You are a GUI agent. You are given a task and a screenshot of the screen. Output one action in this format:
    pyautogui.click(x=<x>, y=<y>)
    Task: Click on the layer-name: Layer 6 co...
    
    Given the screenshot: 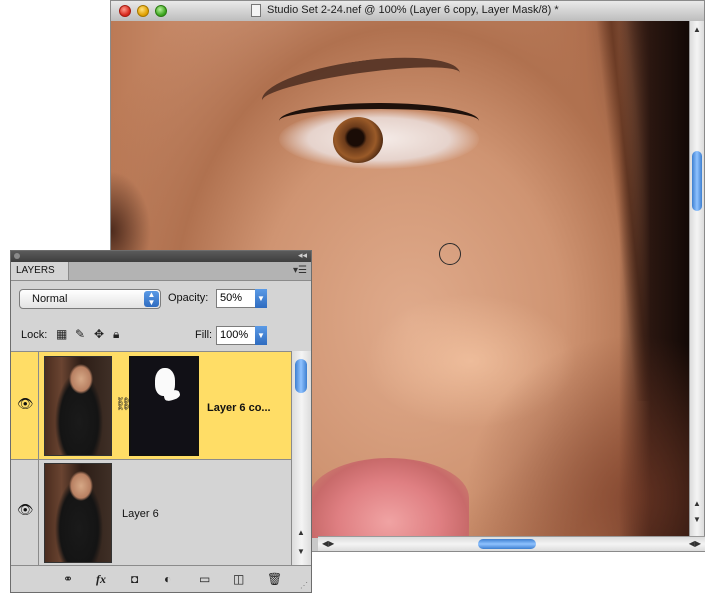 What is the action you would take?
    pyautogui.click(x=239, y=408)
    